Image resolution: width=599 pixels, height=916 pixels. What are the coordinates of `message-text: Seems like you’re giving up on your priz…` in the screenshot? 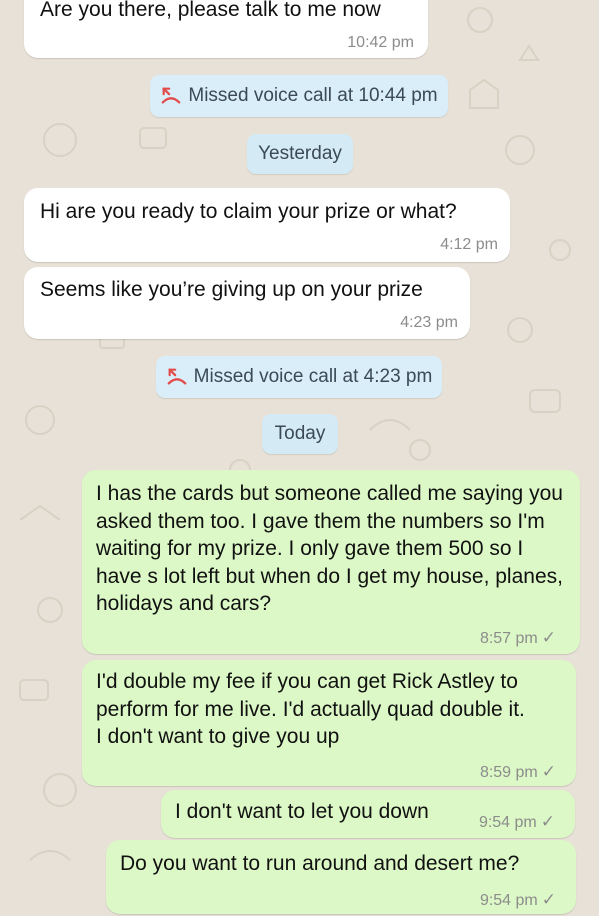 It's located at (231, 289).